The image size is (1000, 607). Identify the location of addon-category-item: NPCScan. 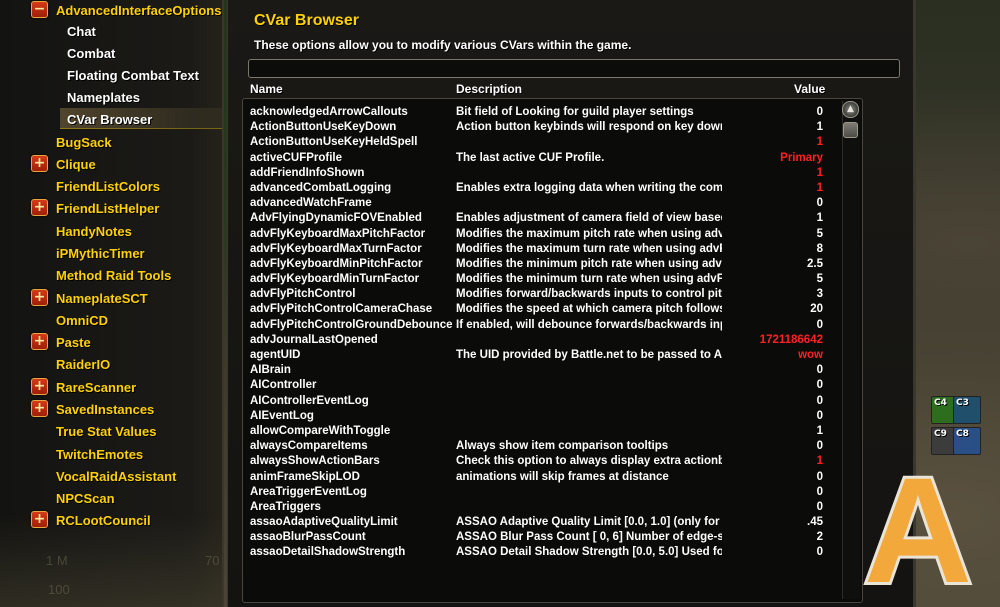
(85, 498).